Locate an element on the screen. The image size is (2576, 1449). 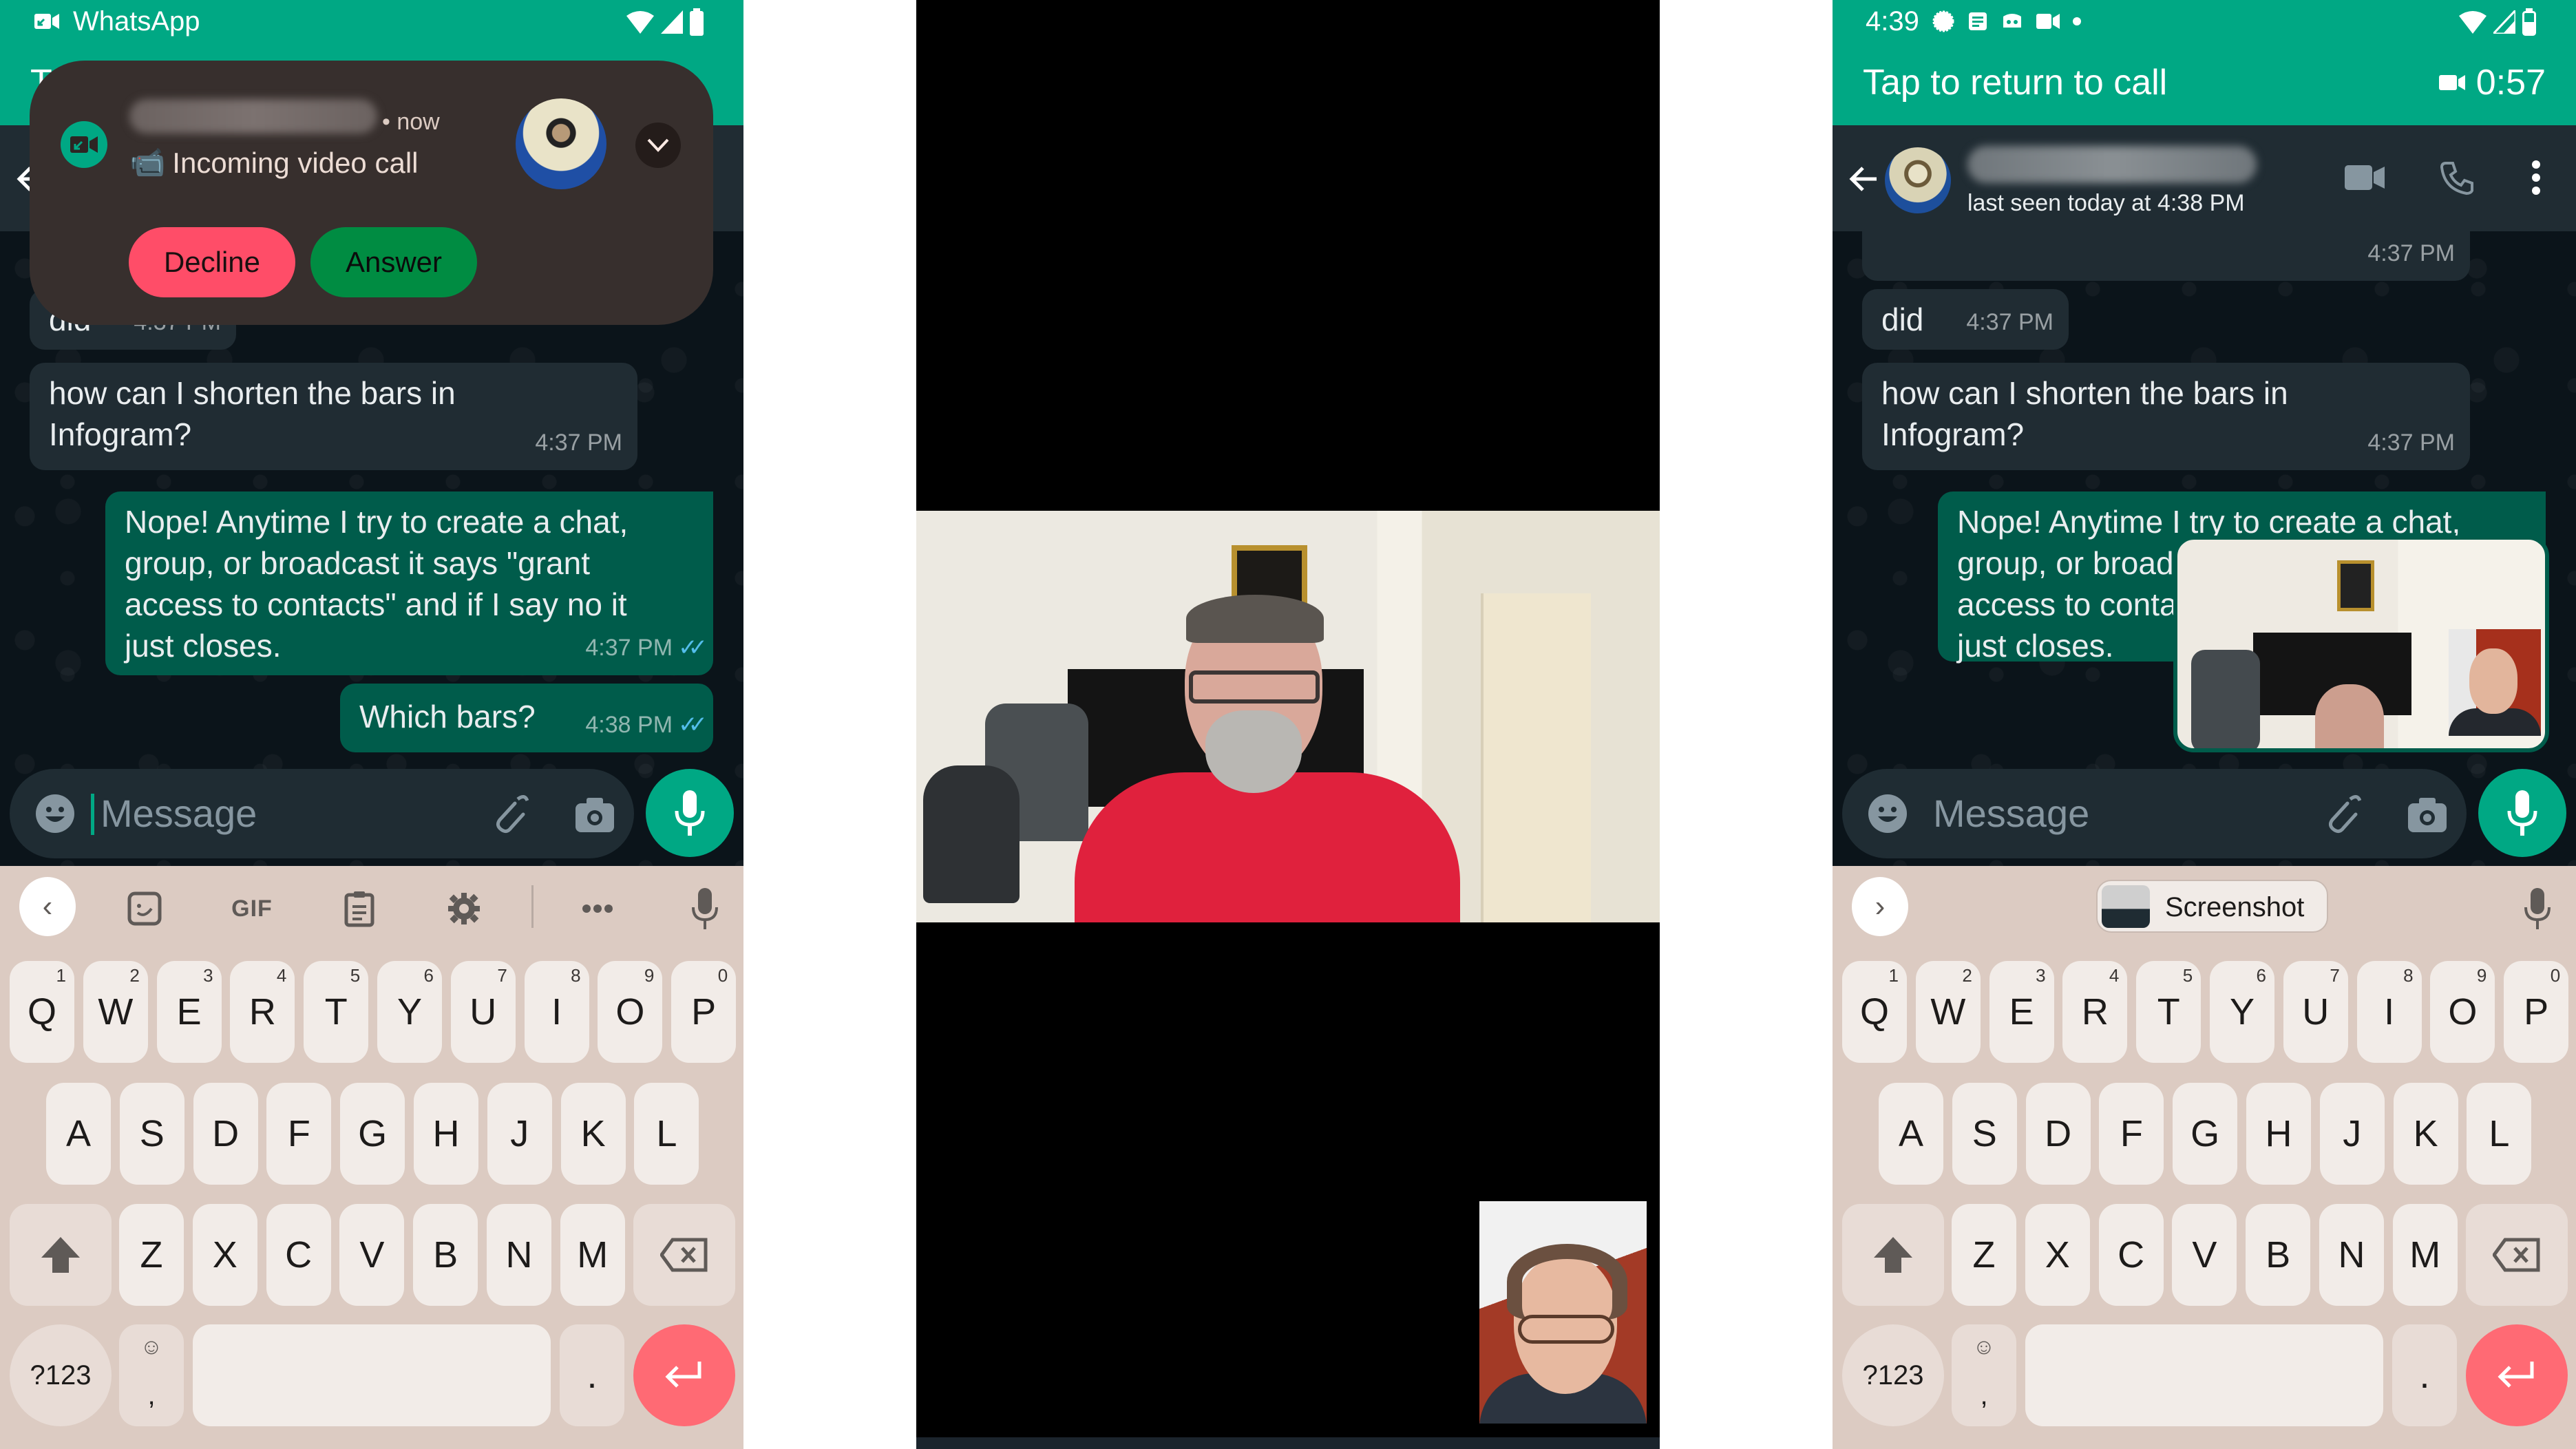
expand-notification-button is located at coordinates (658, 145).